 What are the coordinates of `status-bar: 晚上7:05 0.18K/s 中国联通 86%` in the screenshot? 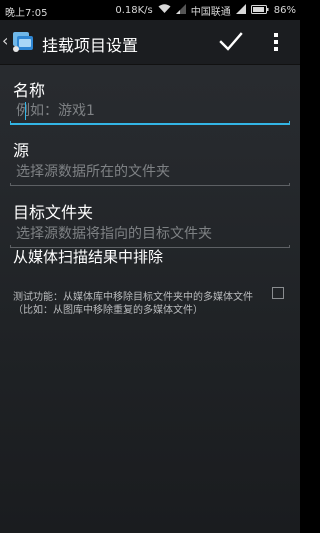 It's located at (150, 10).